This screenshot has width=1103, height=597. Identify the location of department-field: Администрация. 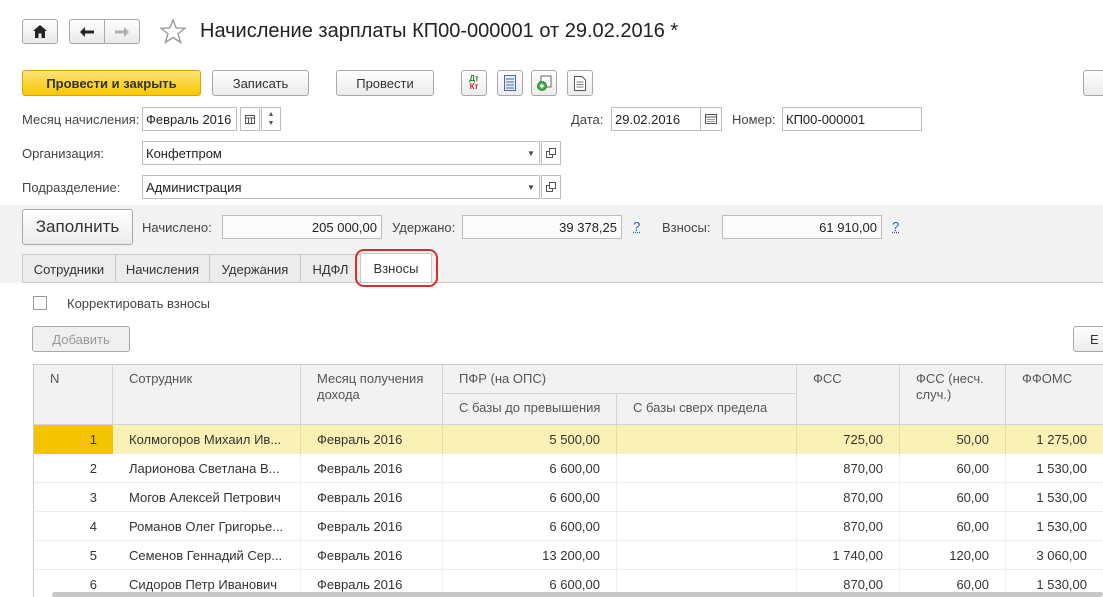
(341, 187).